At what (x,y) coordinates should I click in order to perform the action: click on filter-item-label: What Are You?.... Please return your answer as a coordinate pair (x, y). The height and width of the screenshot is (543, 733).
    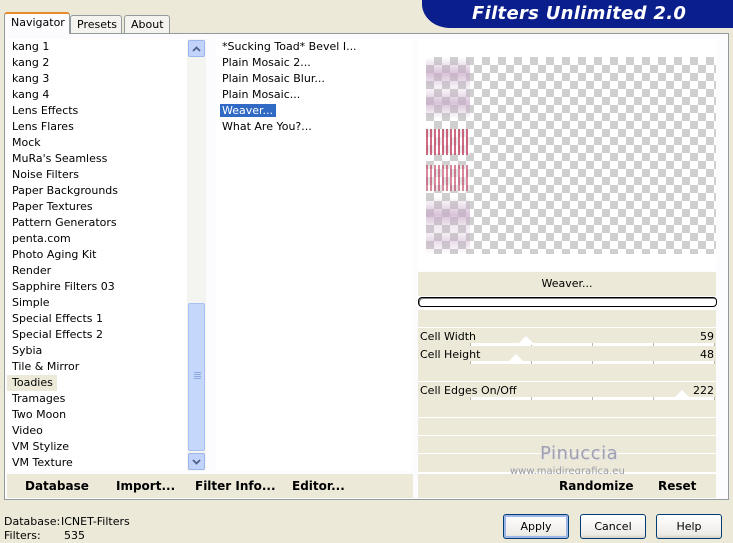
    Looking at the image, I should click on (267, 126).